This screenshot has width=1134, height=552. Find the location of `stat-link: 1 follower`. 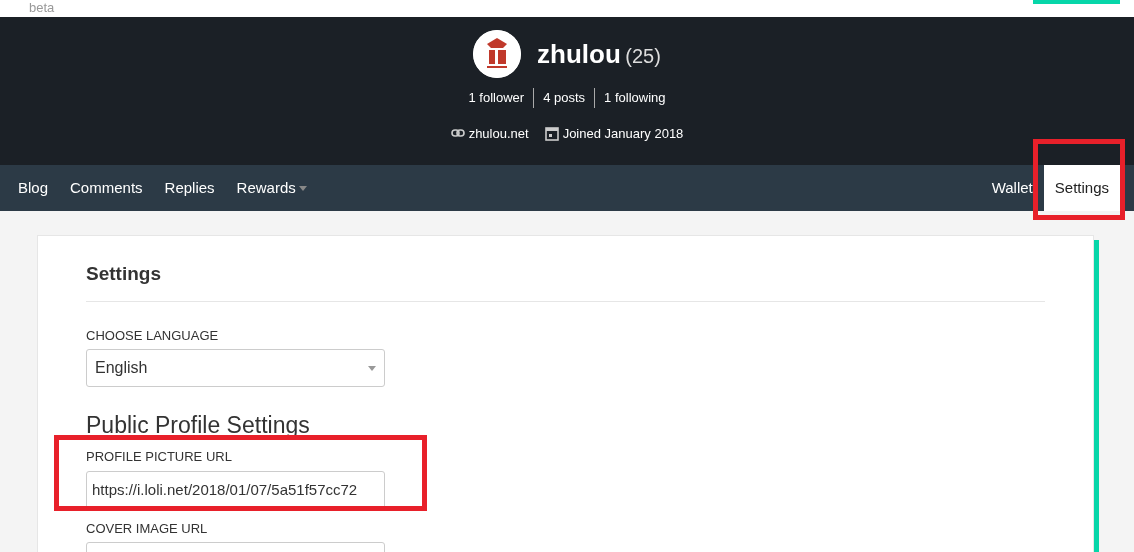

stat-link: 1 follower is located at coordinates (496, 98).